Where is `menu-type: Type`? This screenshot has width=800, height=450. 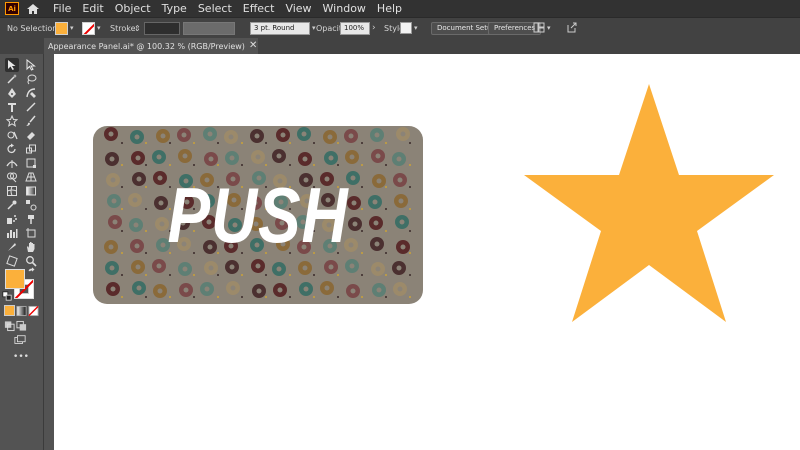 menu-type: Type is located at coordinates (174, 8).